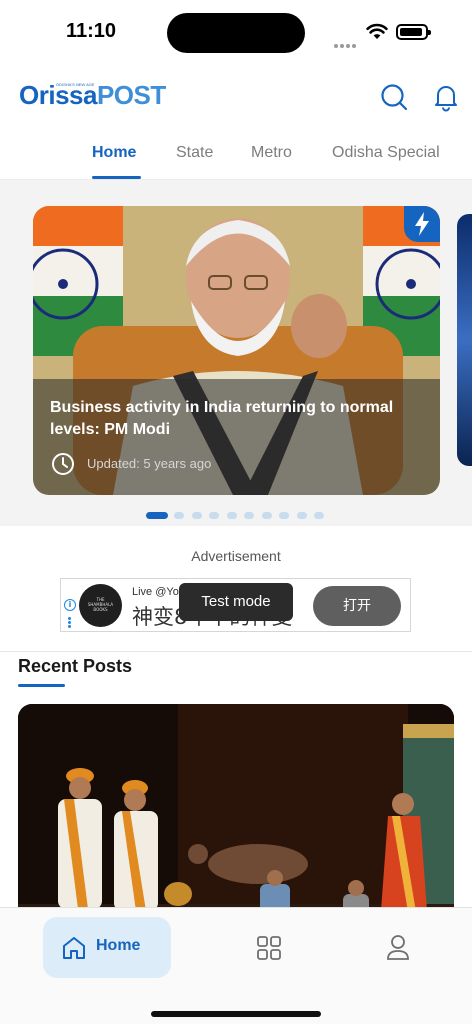 The width and height of the screenshot is (472, 1024). Describe the element at coordinates (91, 31) in the screenshot. I see `status-time: 11:10` at that location.